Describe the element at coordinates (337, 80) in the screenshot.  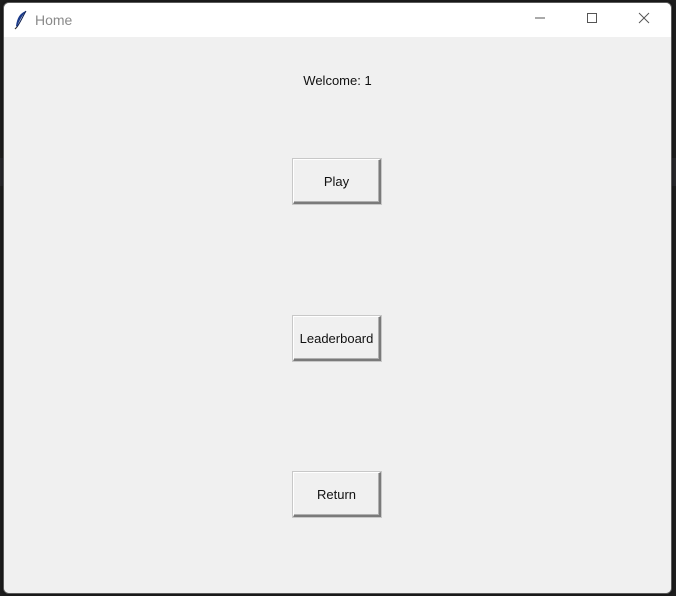
I see `welcome-label: Welcome: 1` at that location.